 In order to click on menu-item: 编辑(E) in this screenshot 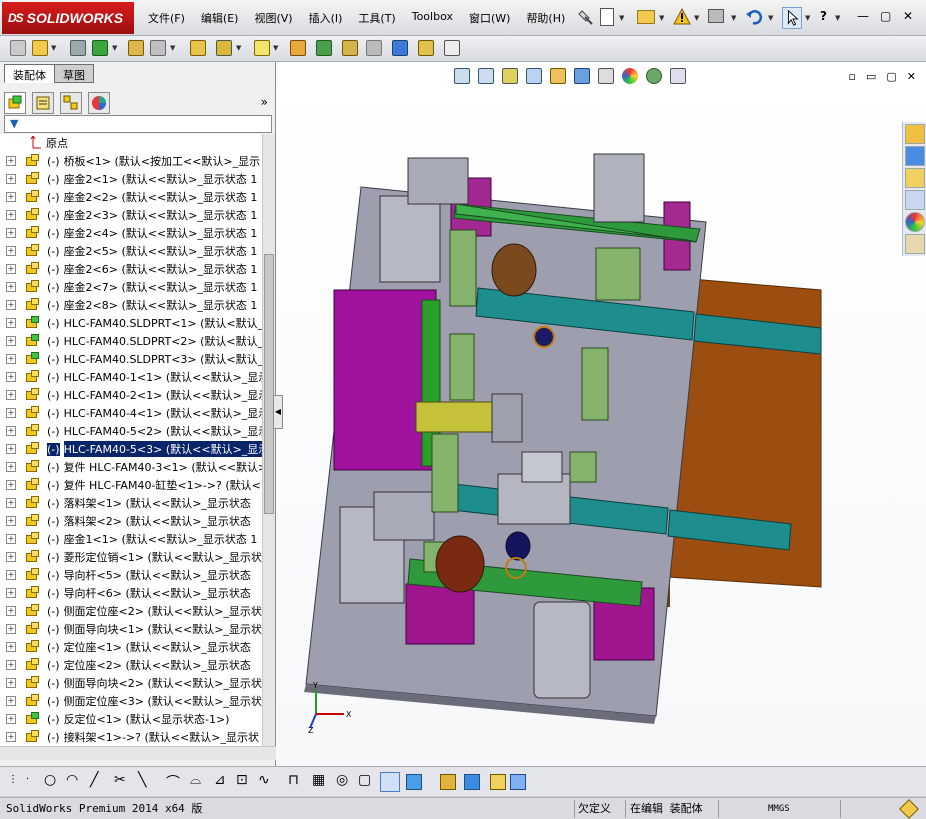, I will do `click(220, 18)`.